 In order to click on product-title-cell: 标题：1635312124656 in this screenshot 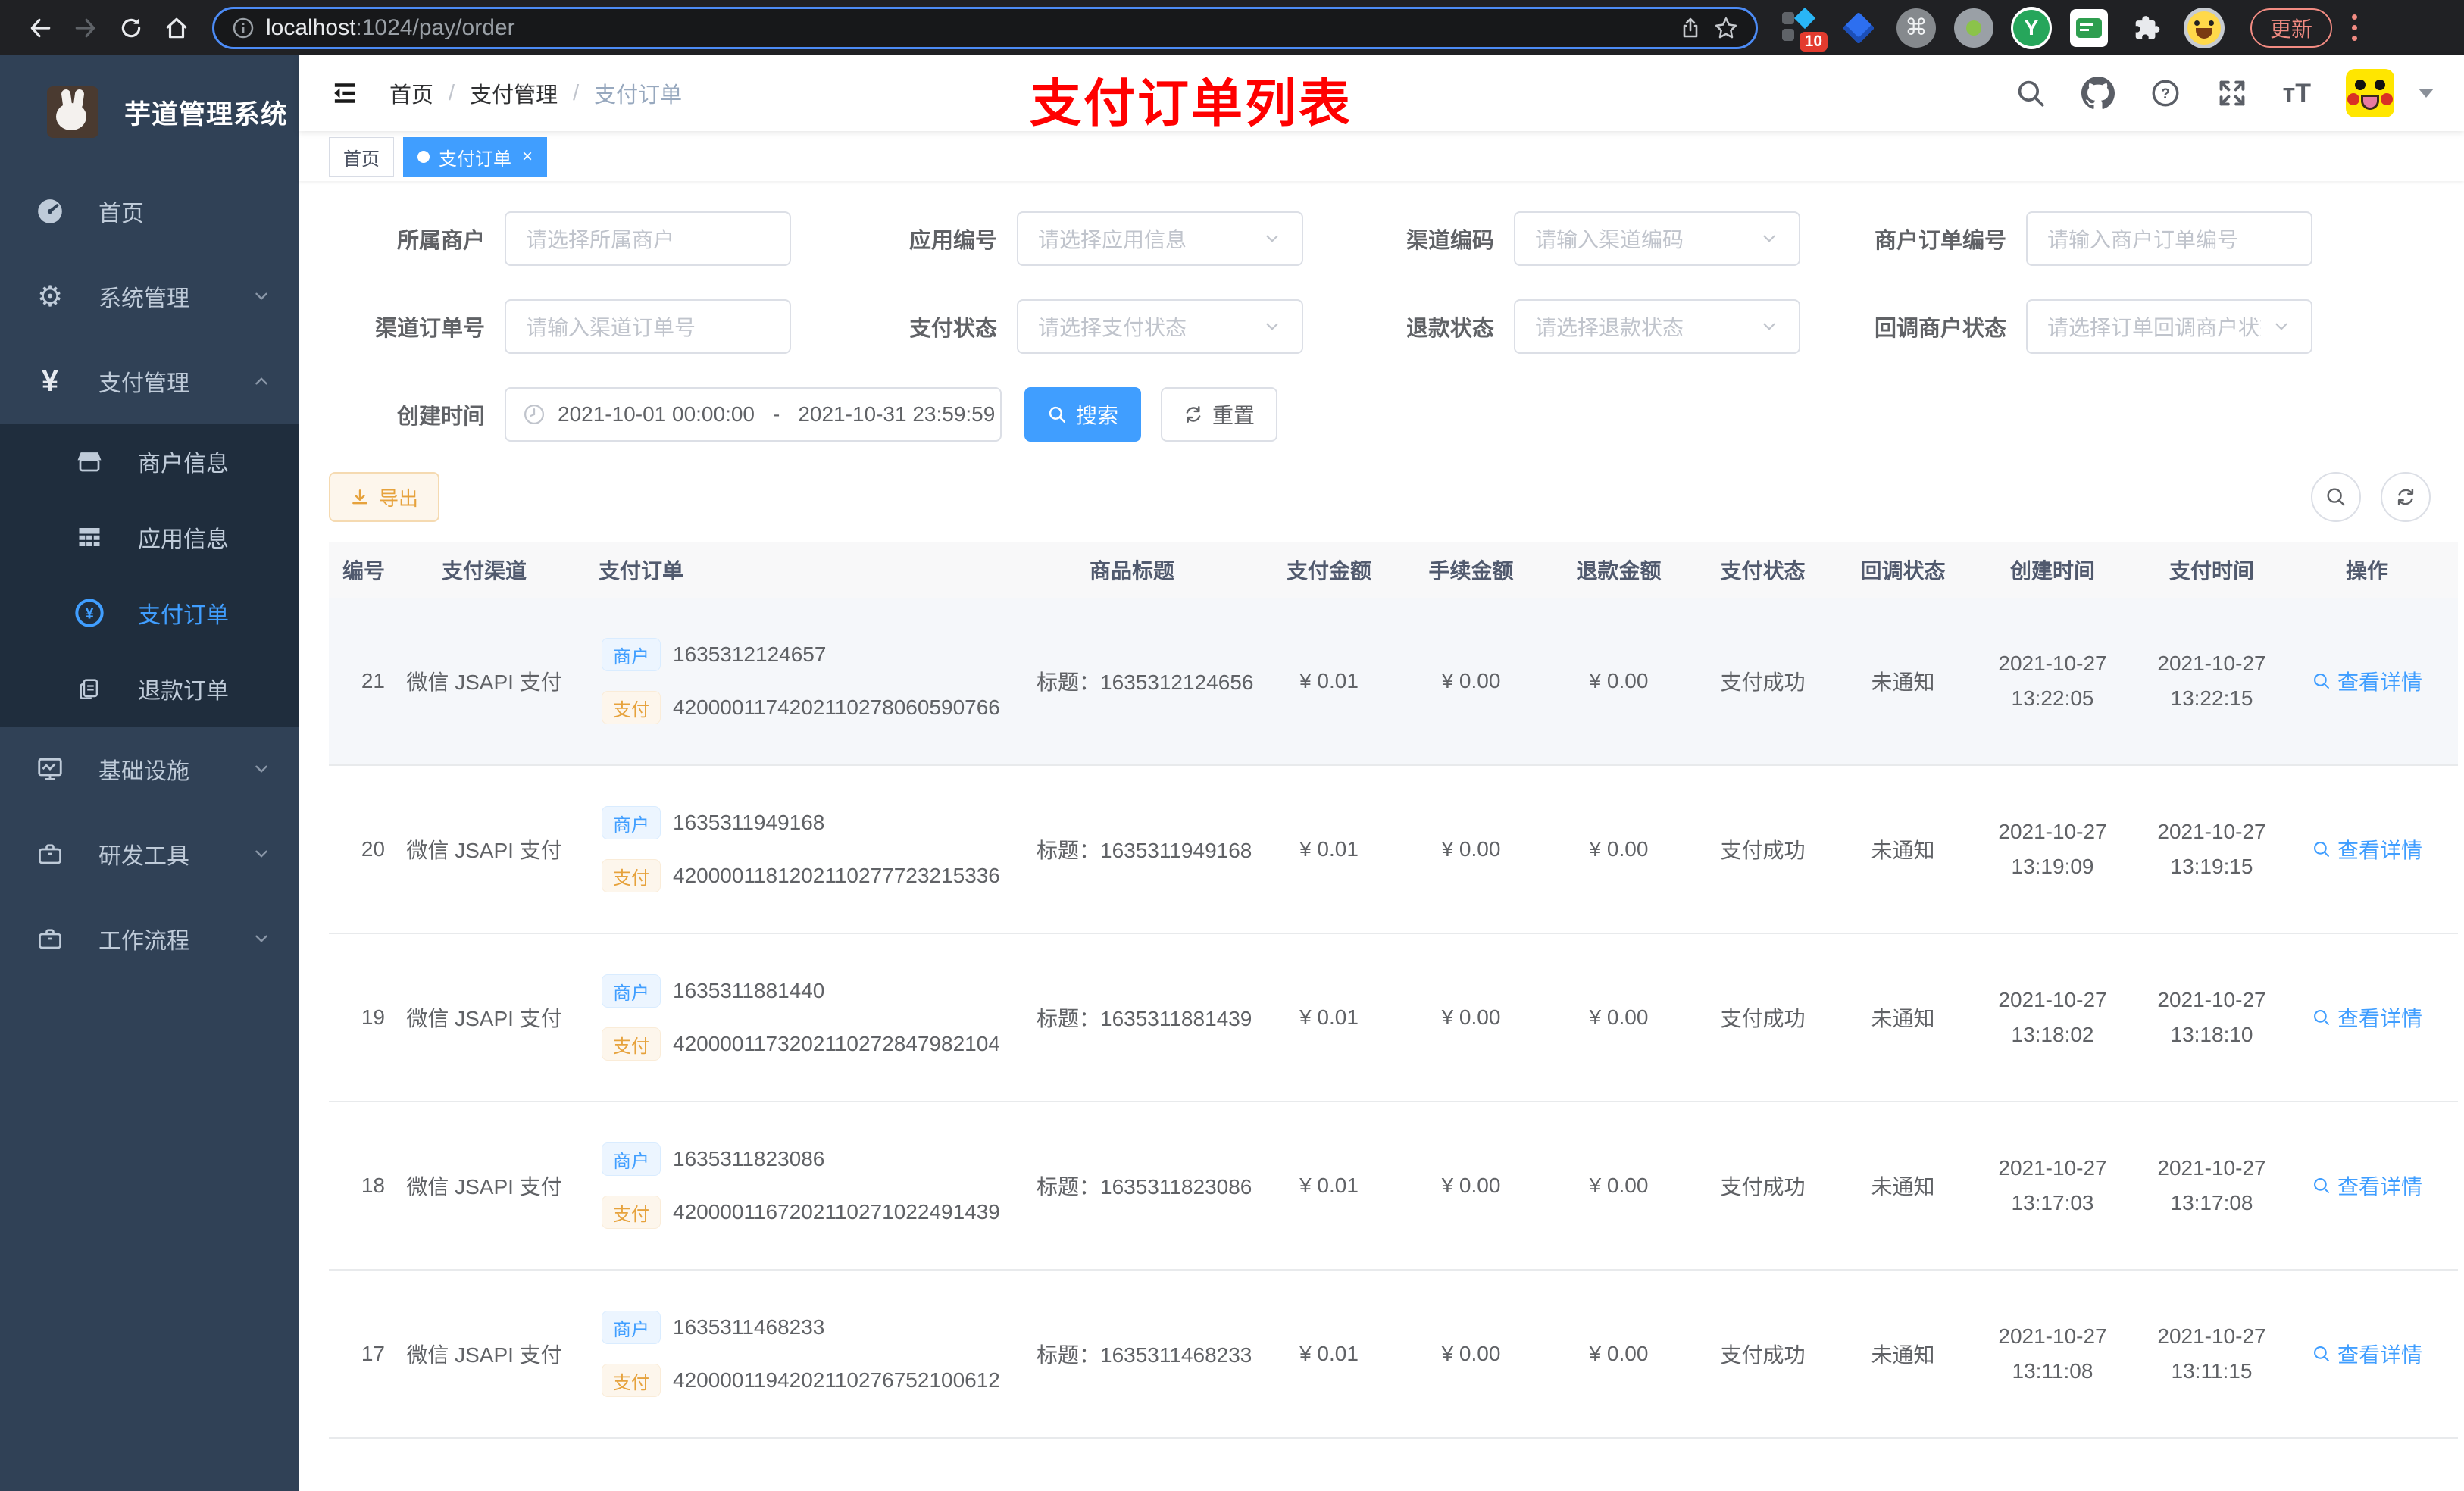, I will do `click(1145, 682)`.